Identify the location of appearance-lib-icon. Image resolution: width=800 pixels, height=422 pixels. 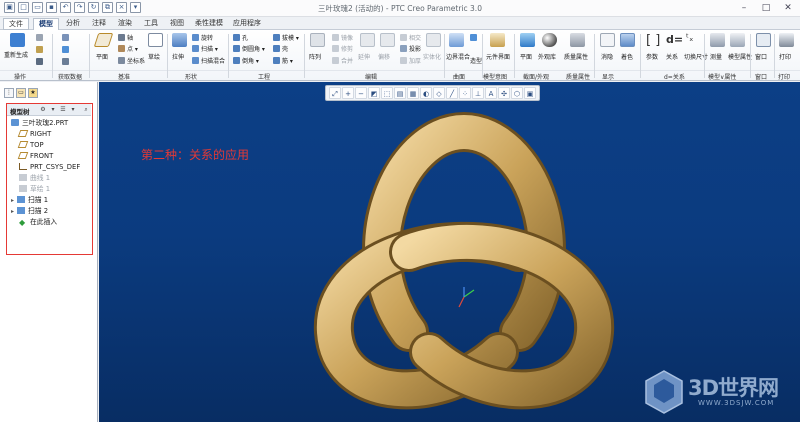
(549, 40).